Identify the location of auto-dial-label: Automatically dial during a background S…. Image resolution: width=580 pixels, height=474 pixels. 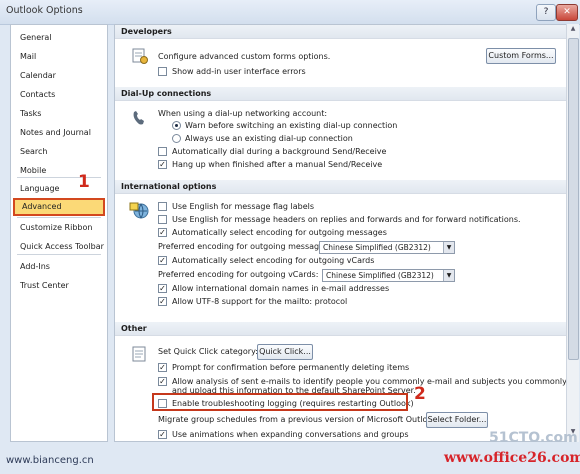
(279, 151).